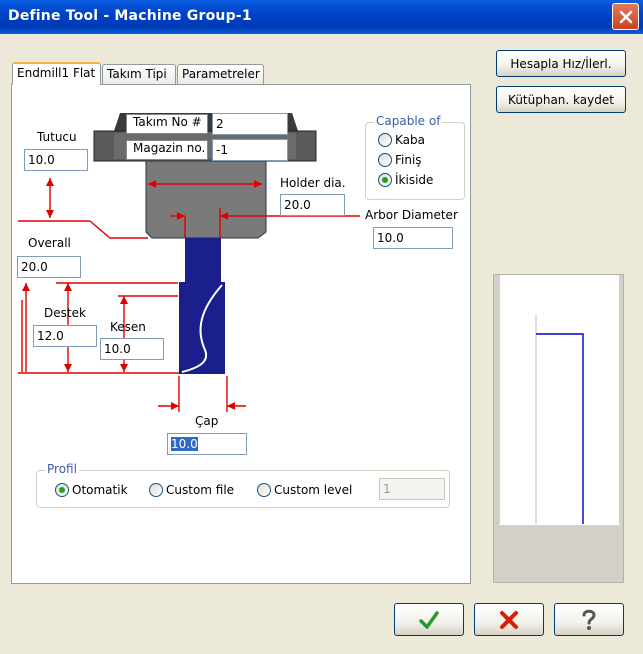  What do you see at coordinates (50, 336) in the screenshot?
I see `destek-value: 12.0` at bounding box center [50, 336].